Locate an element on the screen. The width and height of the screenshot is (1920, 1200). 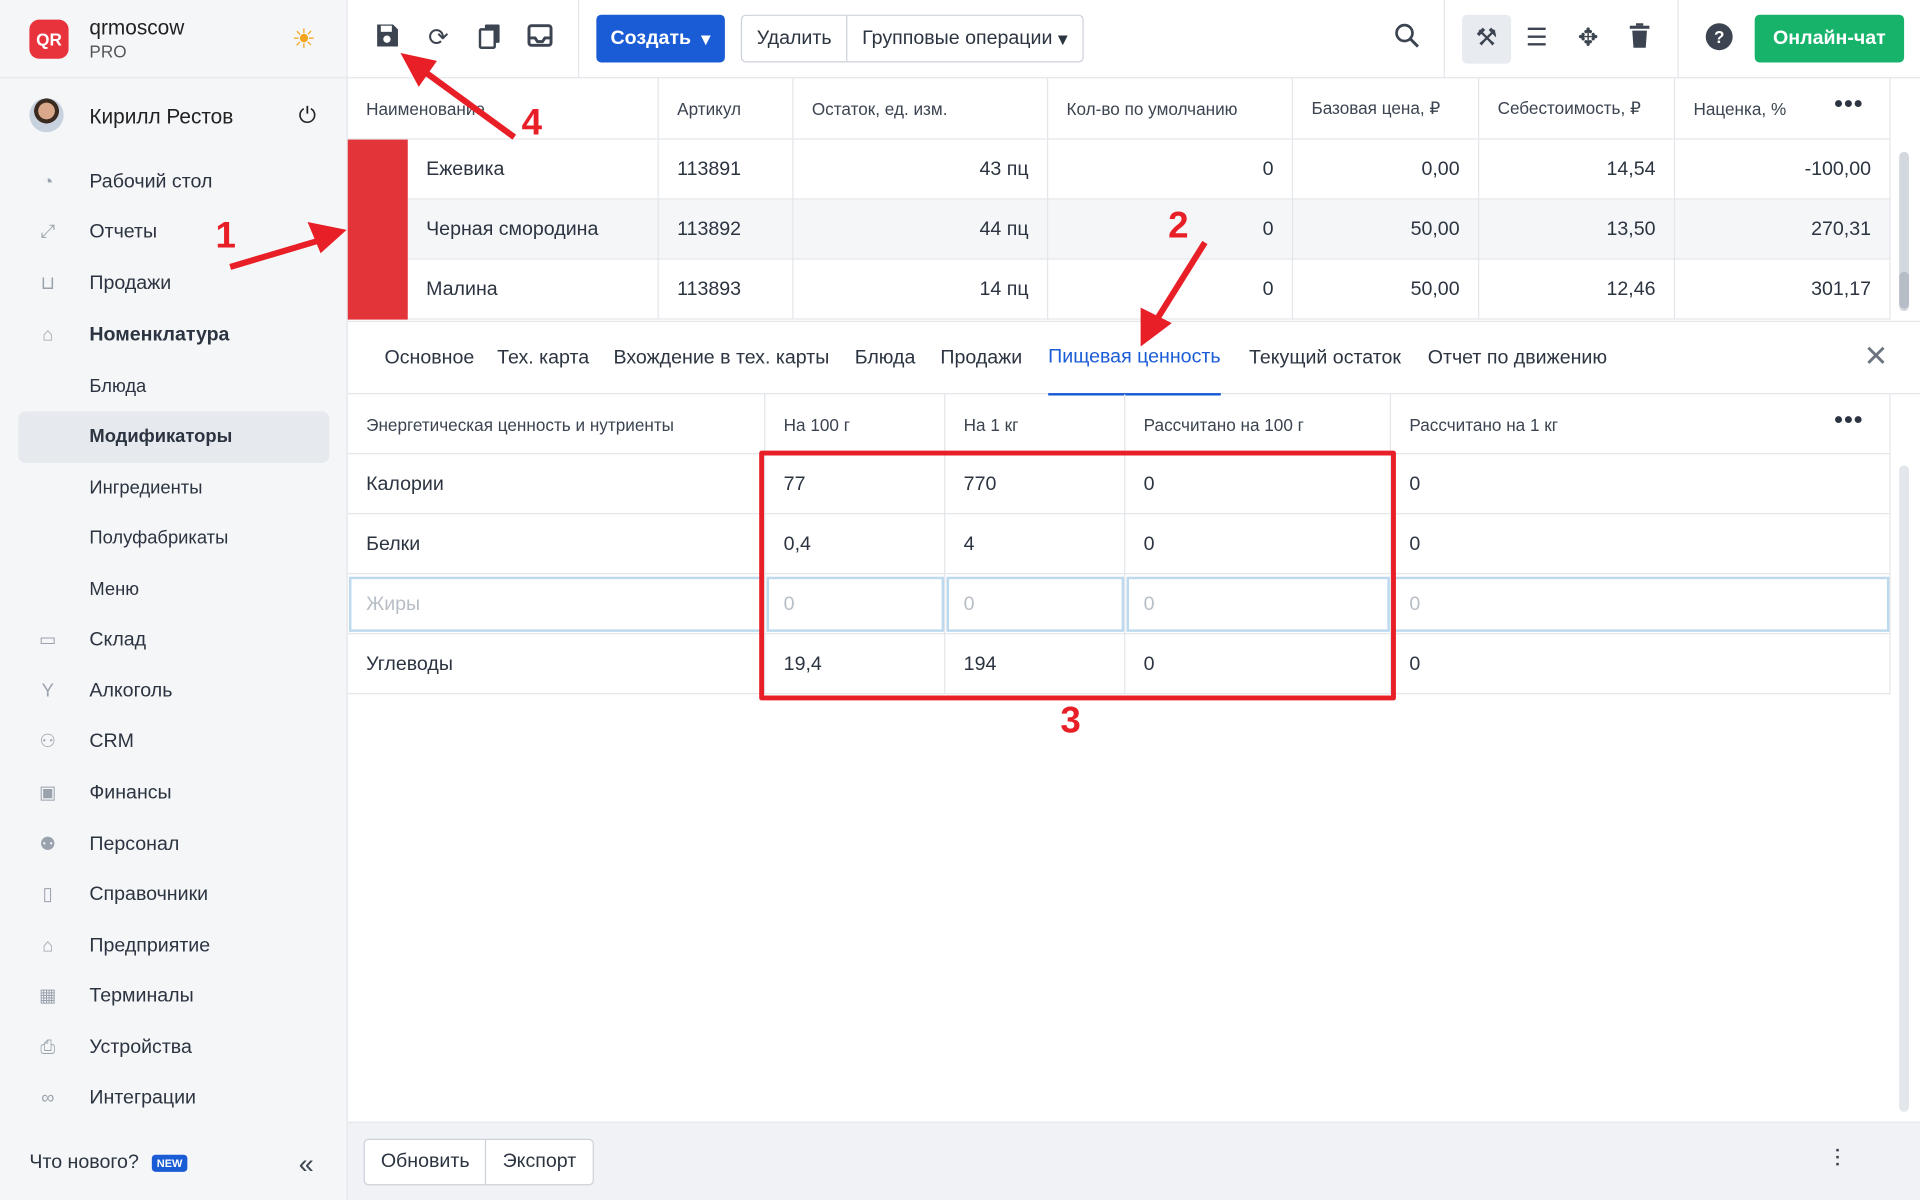
tools-icon: ⚒ is located at coordinates (1487, 38).